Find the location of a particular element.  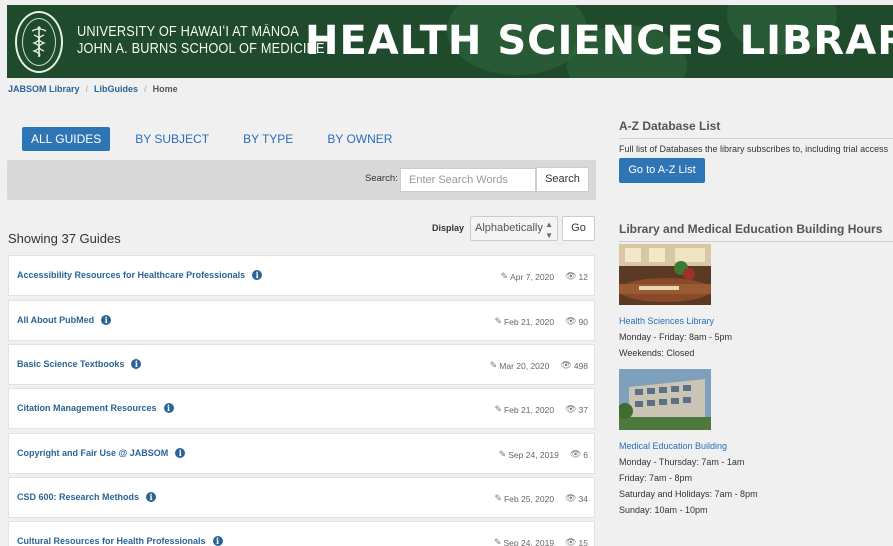

guide-title-link: Copyright and Fair Use @ JABSOM is located at coordinates (92, 453).